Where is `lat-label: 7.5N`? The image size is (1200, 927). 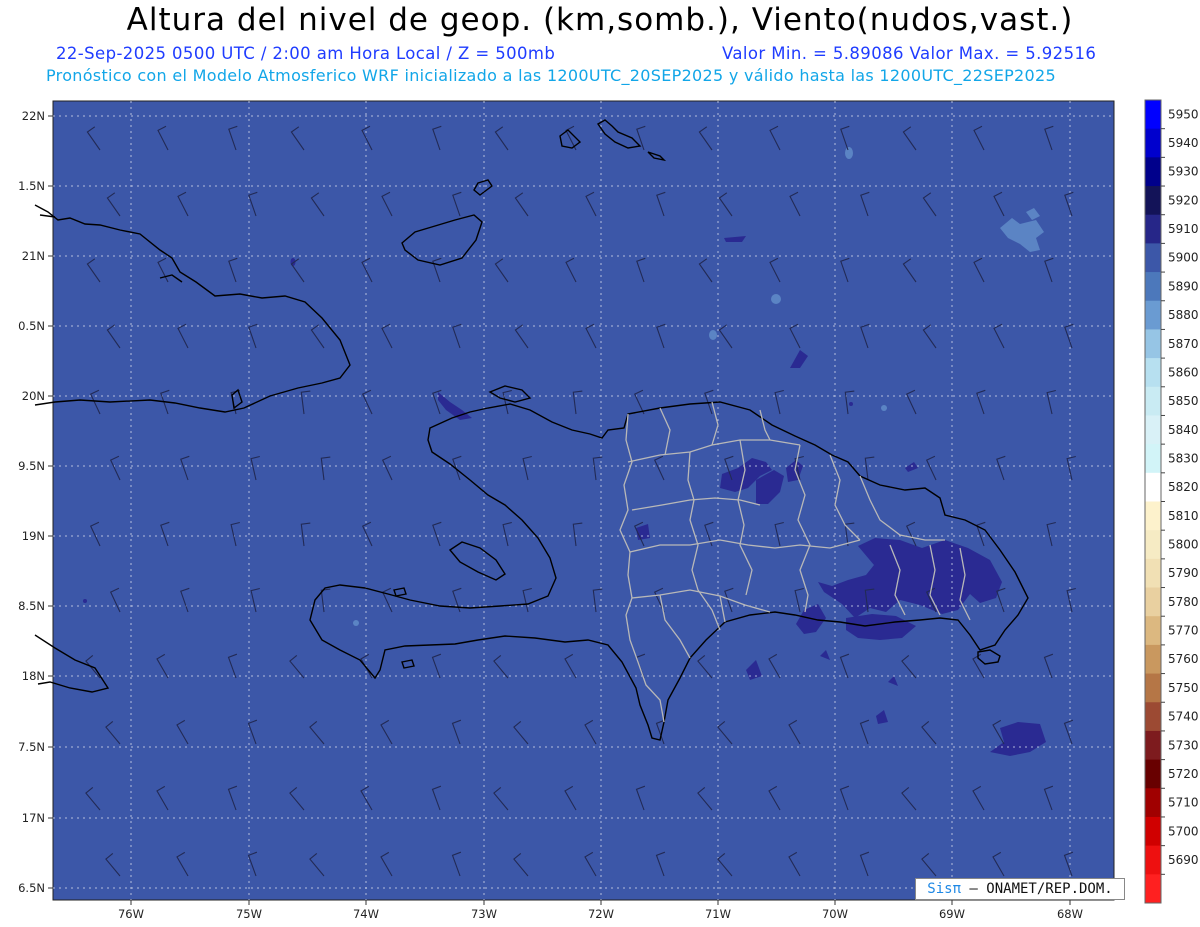
lat-label: 7.5N is located at coordinates (31, 747).